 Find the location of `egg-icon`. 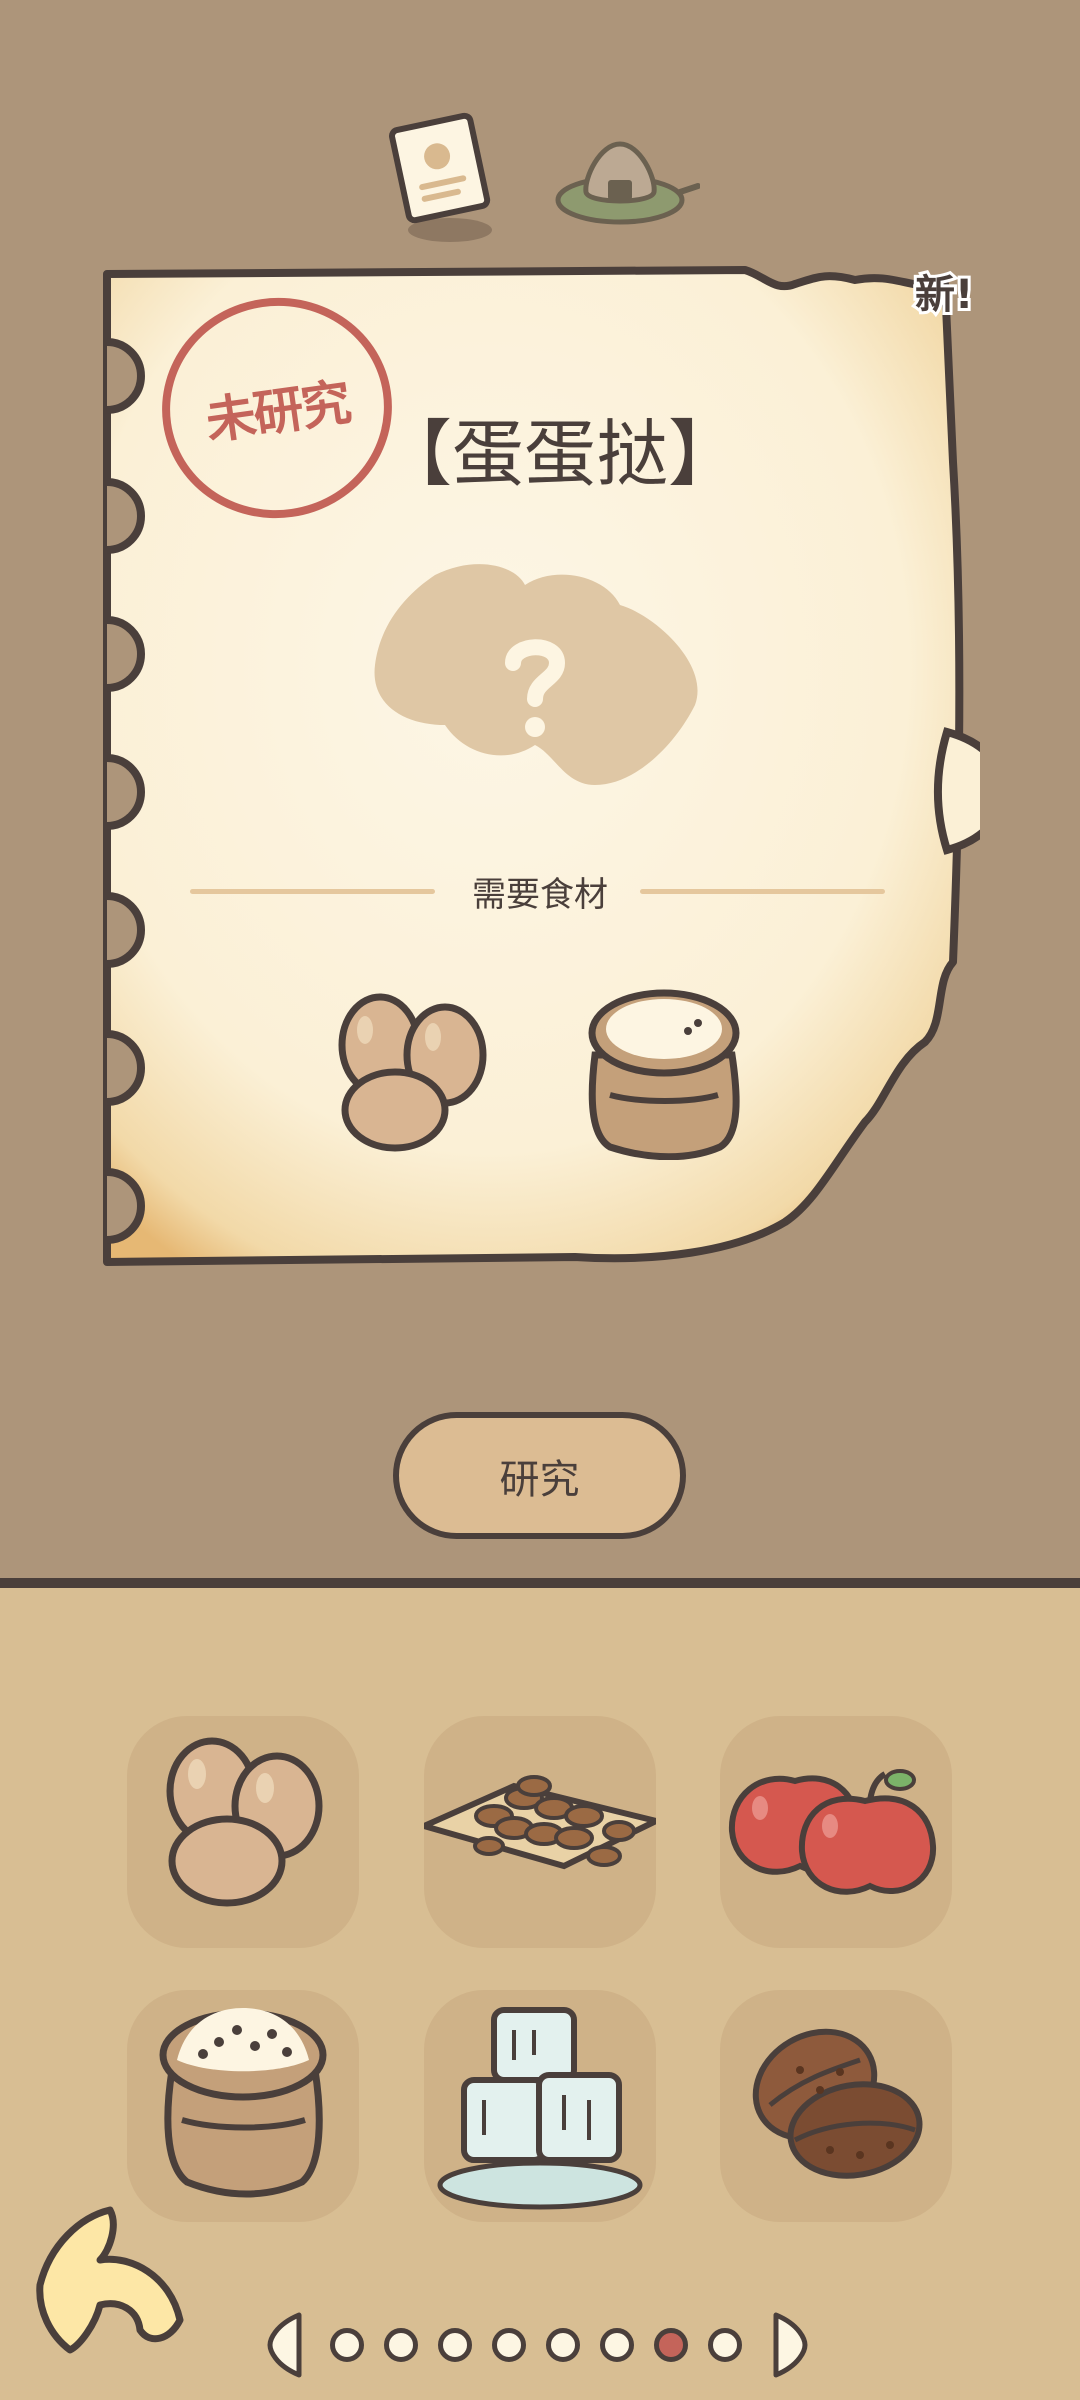

egg-icon is located at coordinates (244, 1822).